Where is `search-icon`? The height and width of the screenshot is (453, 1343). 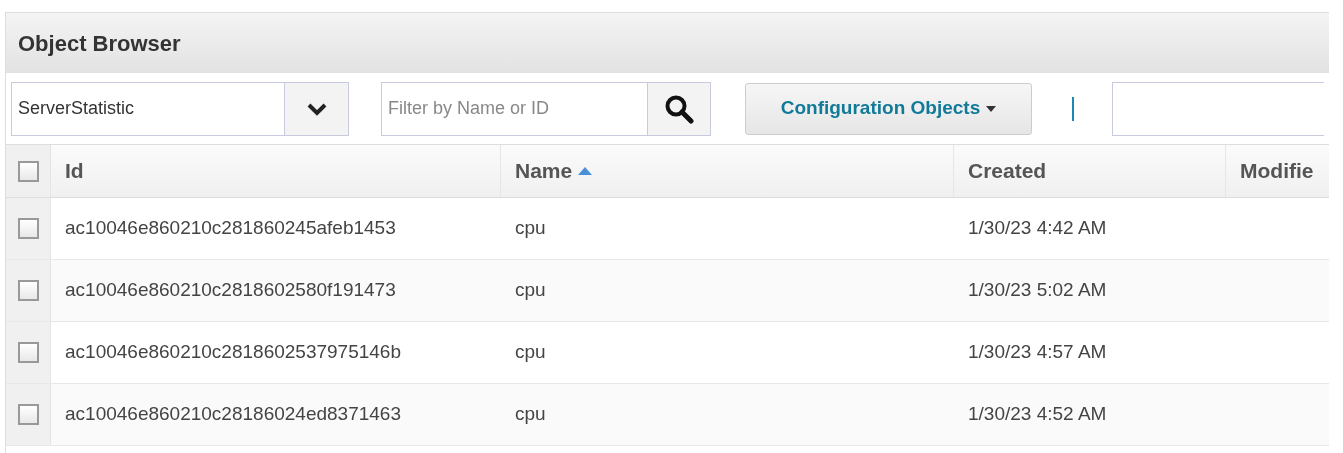 search-icon is located at coordinates (679, 108).